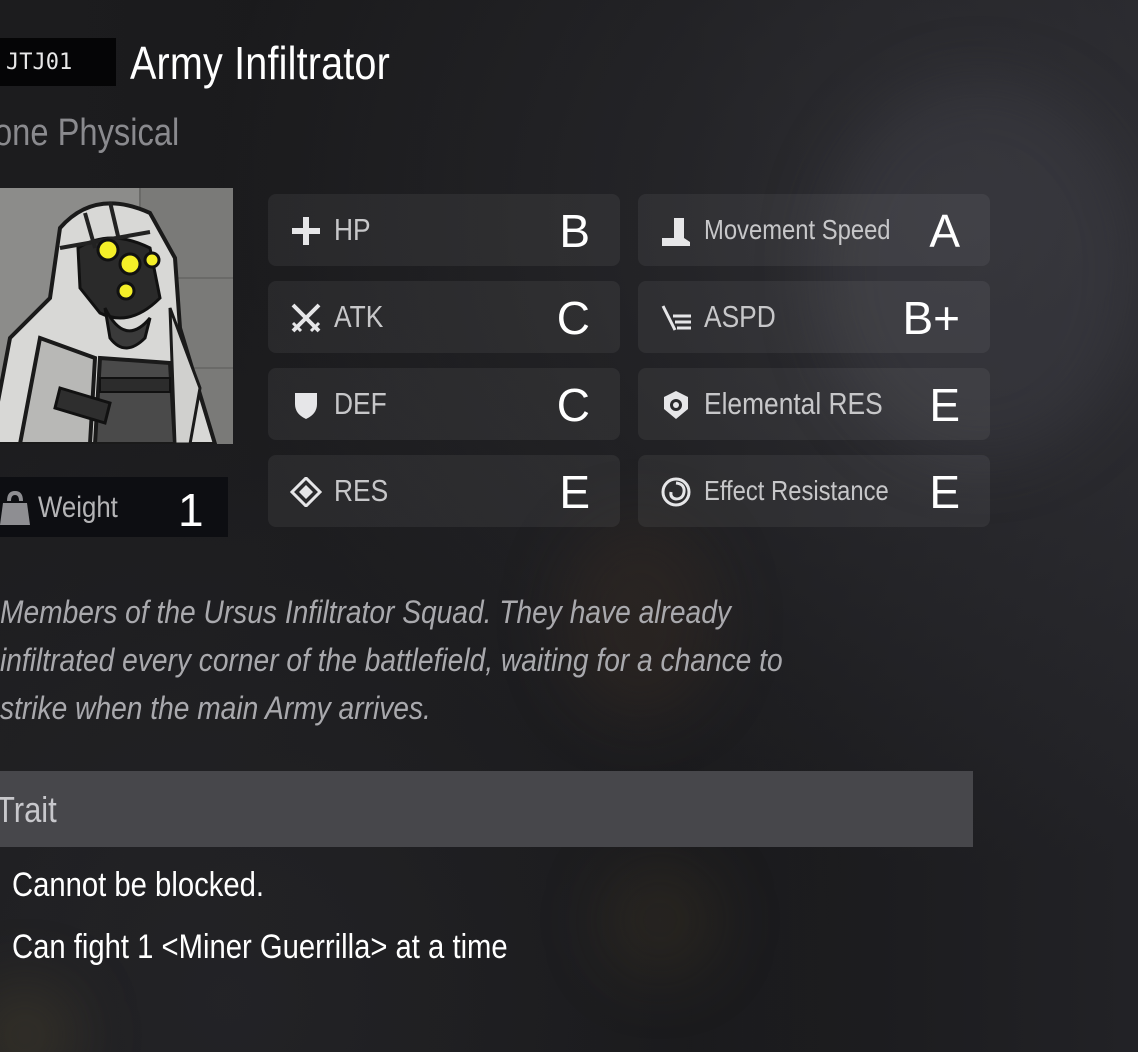 The image size is (1138, 1052). I want to click on elemental-shield-icon, so click(676, 405).